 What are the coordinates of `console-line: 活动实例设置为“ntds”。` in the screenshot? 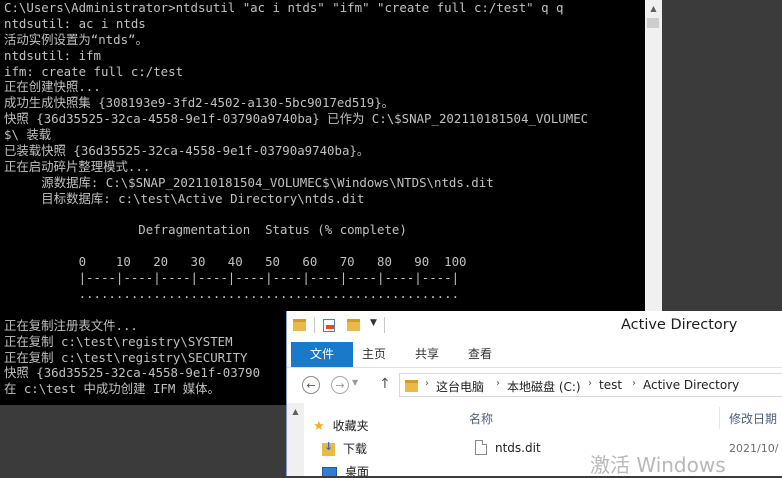 It's located at (76, 39).